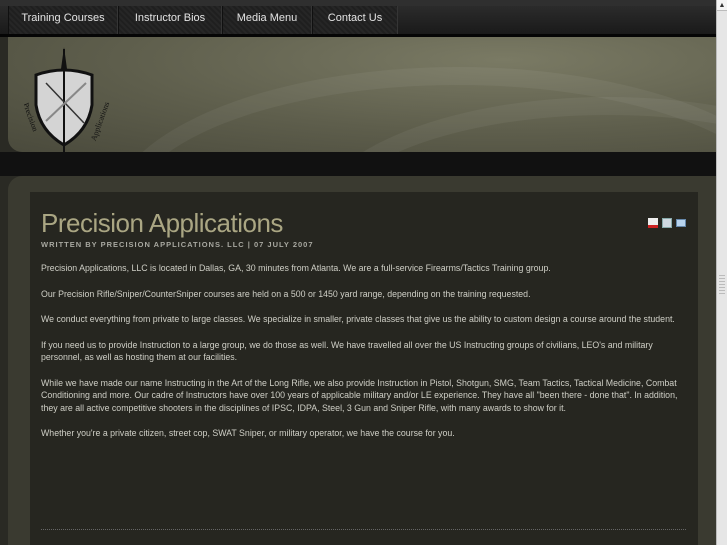 This screenshot has height=545, width=727. I want to click on logo: Precision Applications, so click(67, 100).